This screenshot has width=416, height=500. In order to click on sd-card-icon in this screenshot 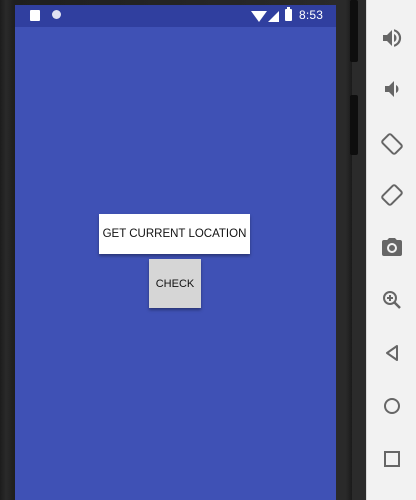, I will do `click(35, 15)`.